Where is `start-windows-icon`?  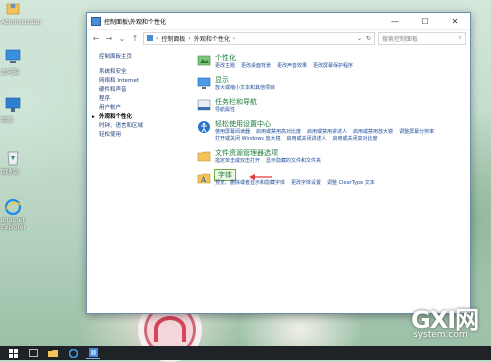 start-windows-icon is located at coordinates (13, 353).